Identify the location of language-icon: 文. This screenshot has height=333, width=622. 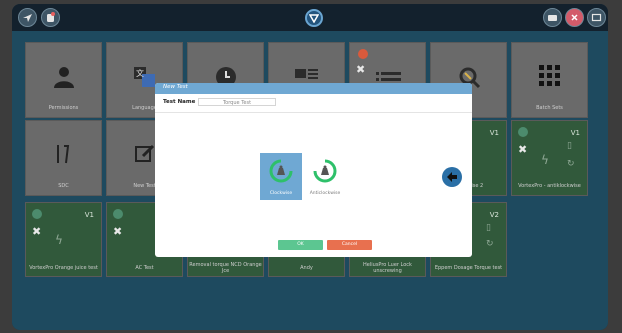
(144, 77).